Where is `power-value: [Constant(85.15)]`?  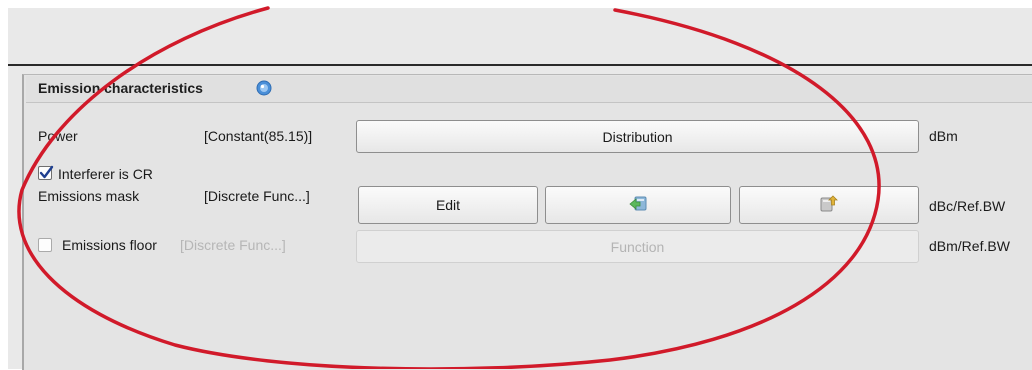 power-value: [Constant(85.15)] is located at coordinates (258, 136).